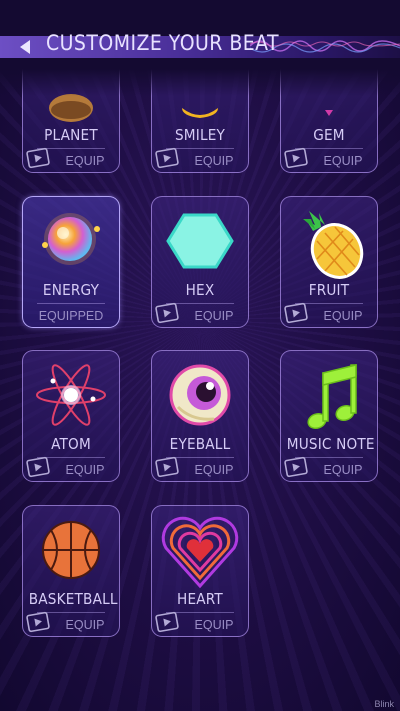 This screenshot has width=400, height=711. I want to click on heart-icon, so click(200, 552).